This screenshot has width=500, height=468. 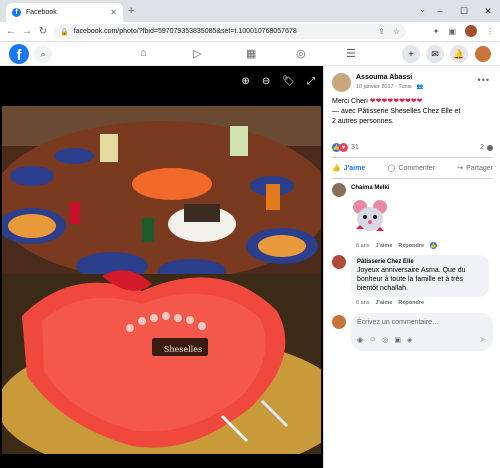 I want to click on comment-input: Écrivez un commentaire… ◉ ☺ ◎ ▣ ◈ ➤, so click(x=422, y=332).